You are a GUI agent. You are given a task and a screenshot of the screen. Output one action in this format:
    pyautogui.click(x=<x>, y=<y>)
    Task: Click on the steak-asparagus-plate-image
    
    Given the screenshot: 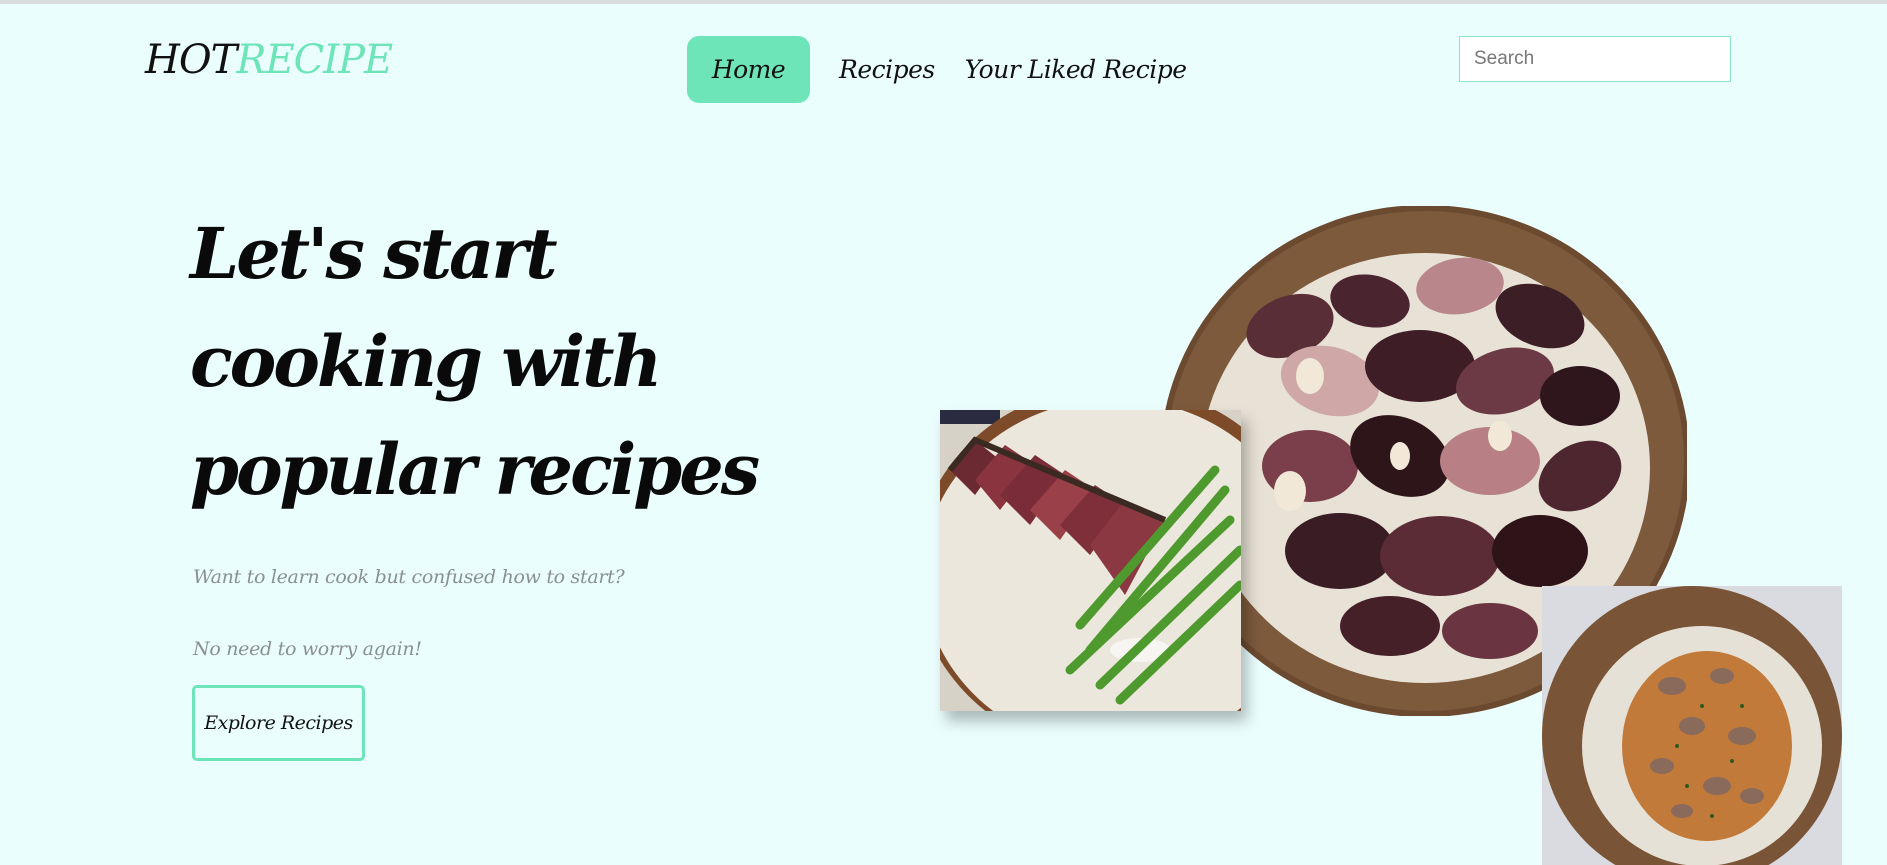 What is the action you would take?
    pyautogui.click(x=1090, y=560)
    